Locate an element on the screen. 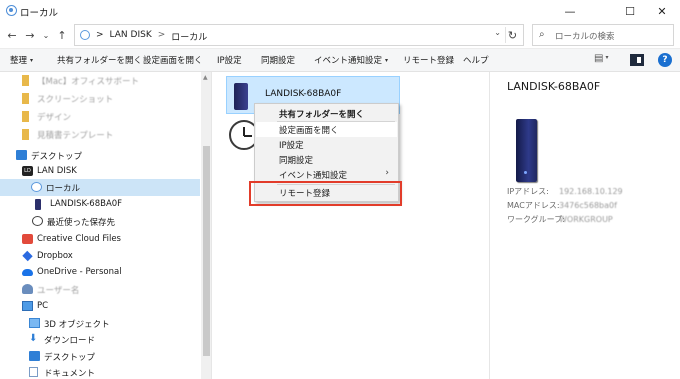 The height and width of the screenshot is (379, 680). nav-item-label: OneDrive - Personal is located at coordinates (79, 272).